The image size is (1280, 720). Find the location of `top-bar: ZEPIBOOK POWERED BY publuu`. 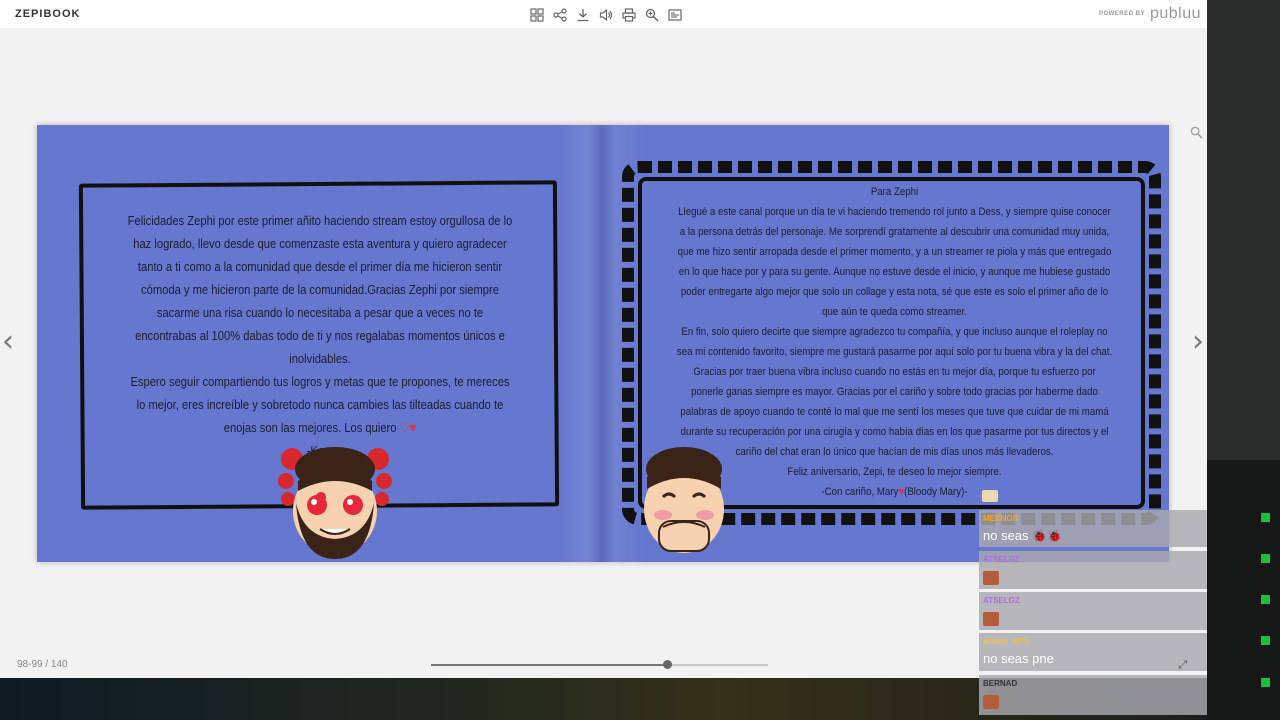

top-bar: ZEPIBOOK POWERED BY publuu is located at coordinates (603, 14).